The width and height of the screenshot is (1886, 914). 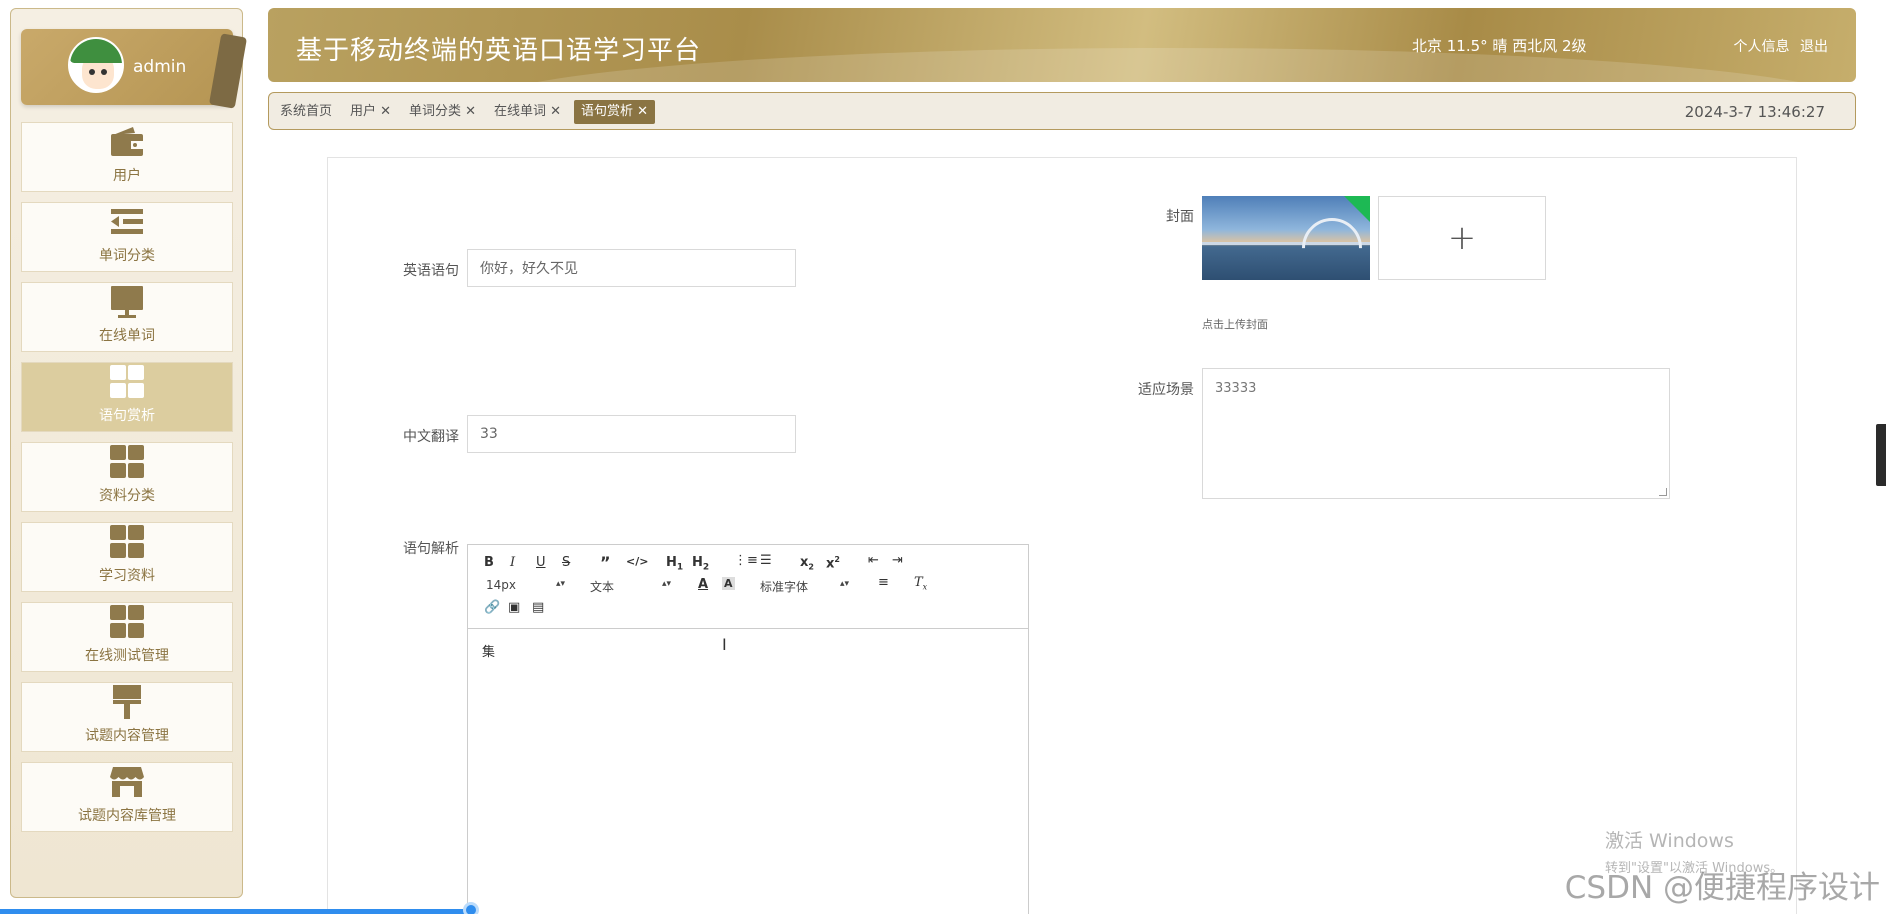 What do you see at coordinates (492, 607) in the screenshot?
I see `link-icon: 🔗` at bounding box center [492, 607].